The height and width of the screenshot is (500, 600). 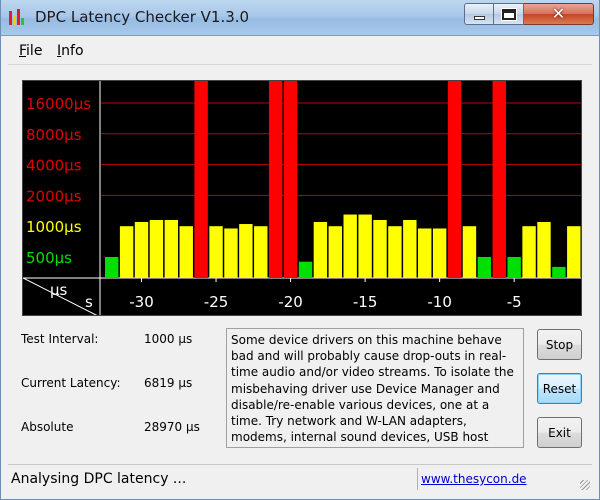 What do you see at coordinates (47, 427) in the screenshot?
I see `absolute-label: Absolute` at bounding box center [47, 427].